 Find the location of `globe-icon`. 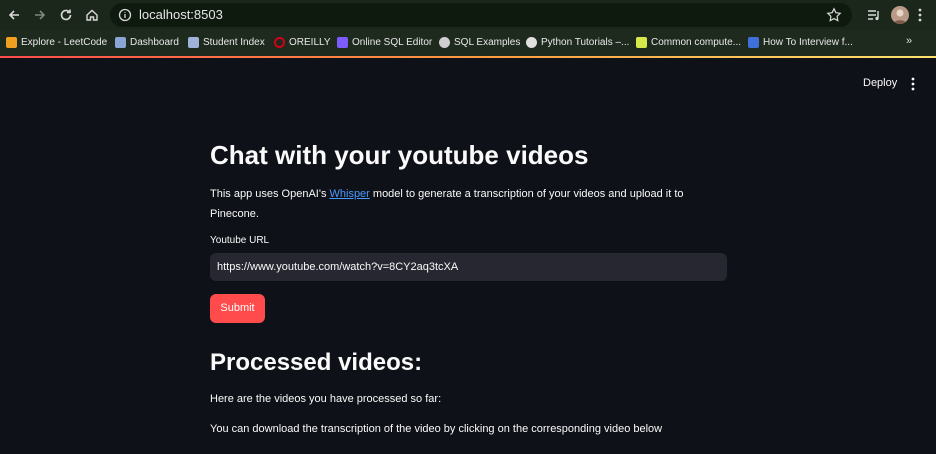

globe-icon is located at coordinates (444, 42).